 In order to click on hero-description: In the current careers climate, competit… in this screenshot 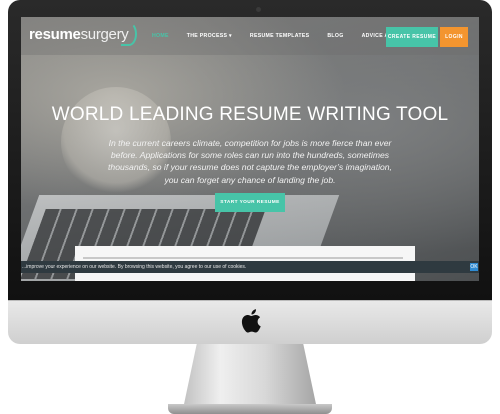, I will do `click(250, 161)`.